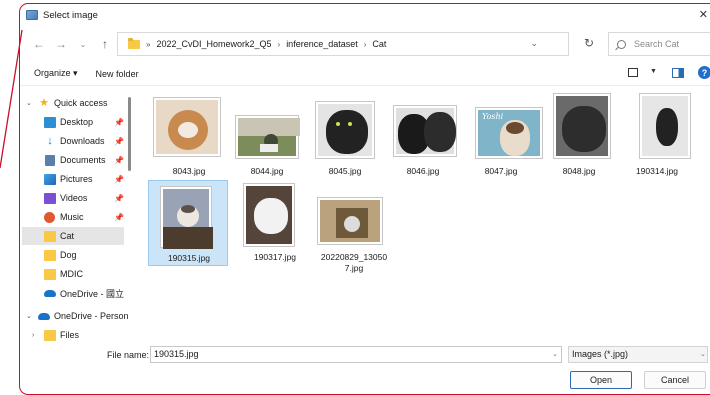 The height and width of the screenshot is (395, 710). Describe the element at coordinates (657, 139) in the screenshot. I see `file-item: 190314.jpg` at that location.